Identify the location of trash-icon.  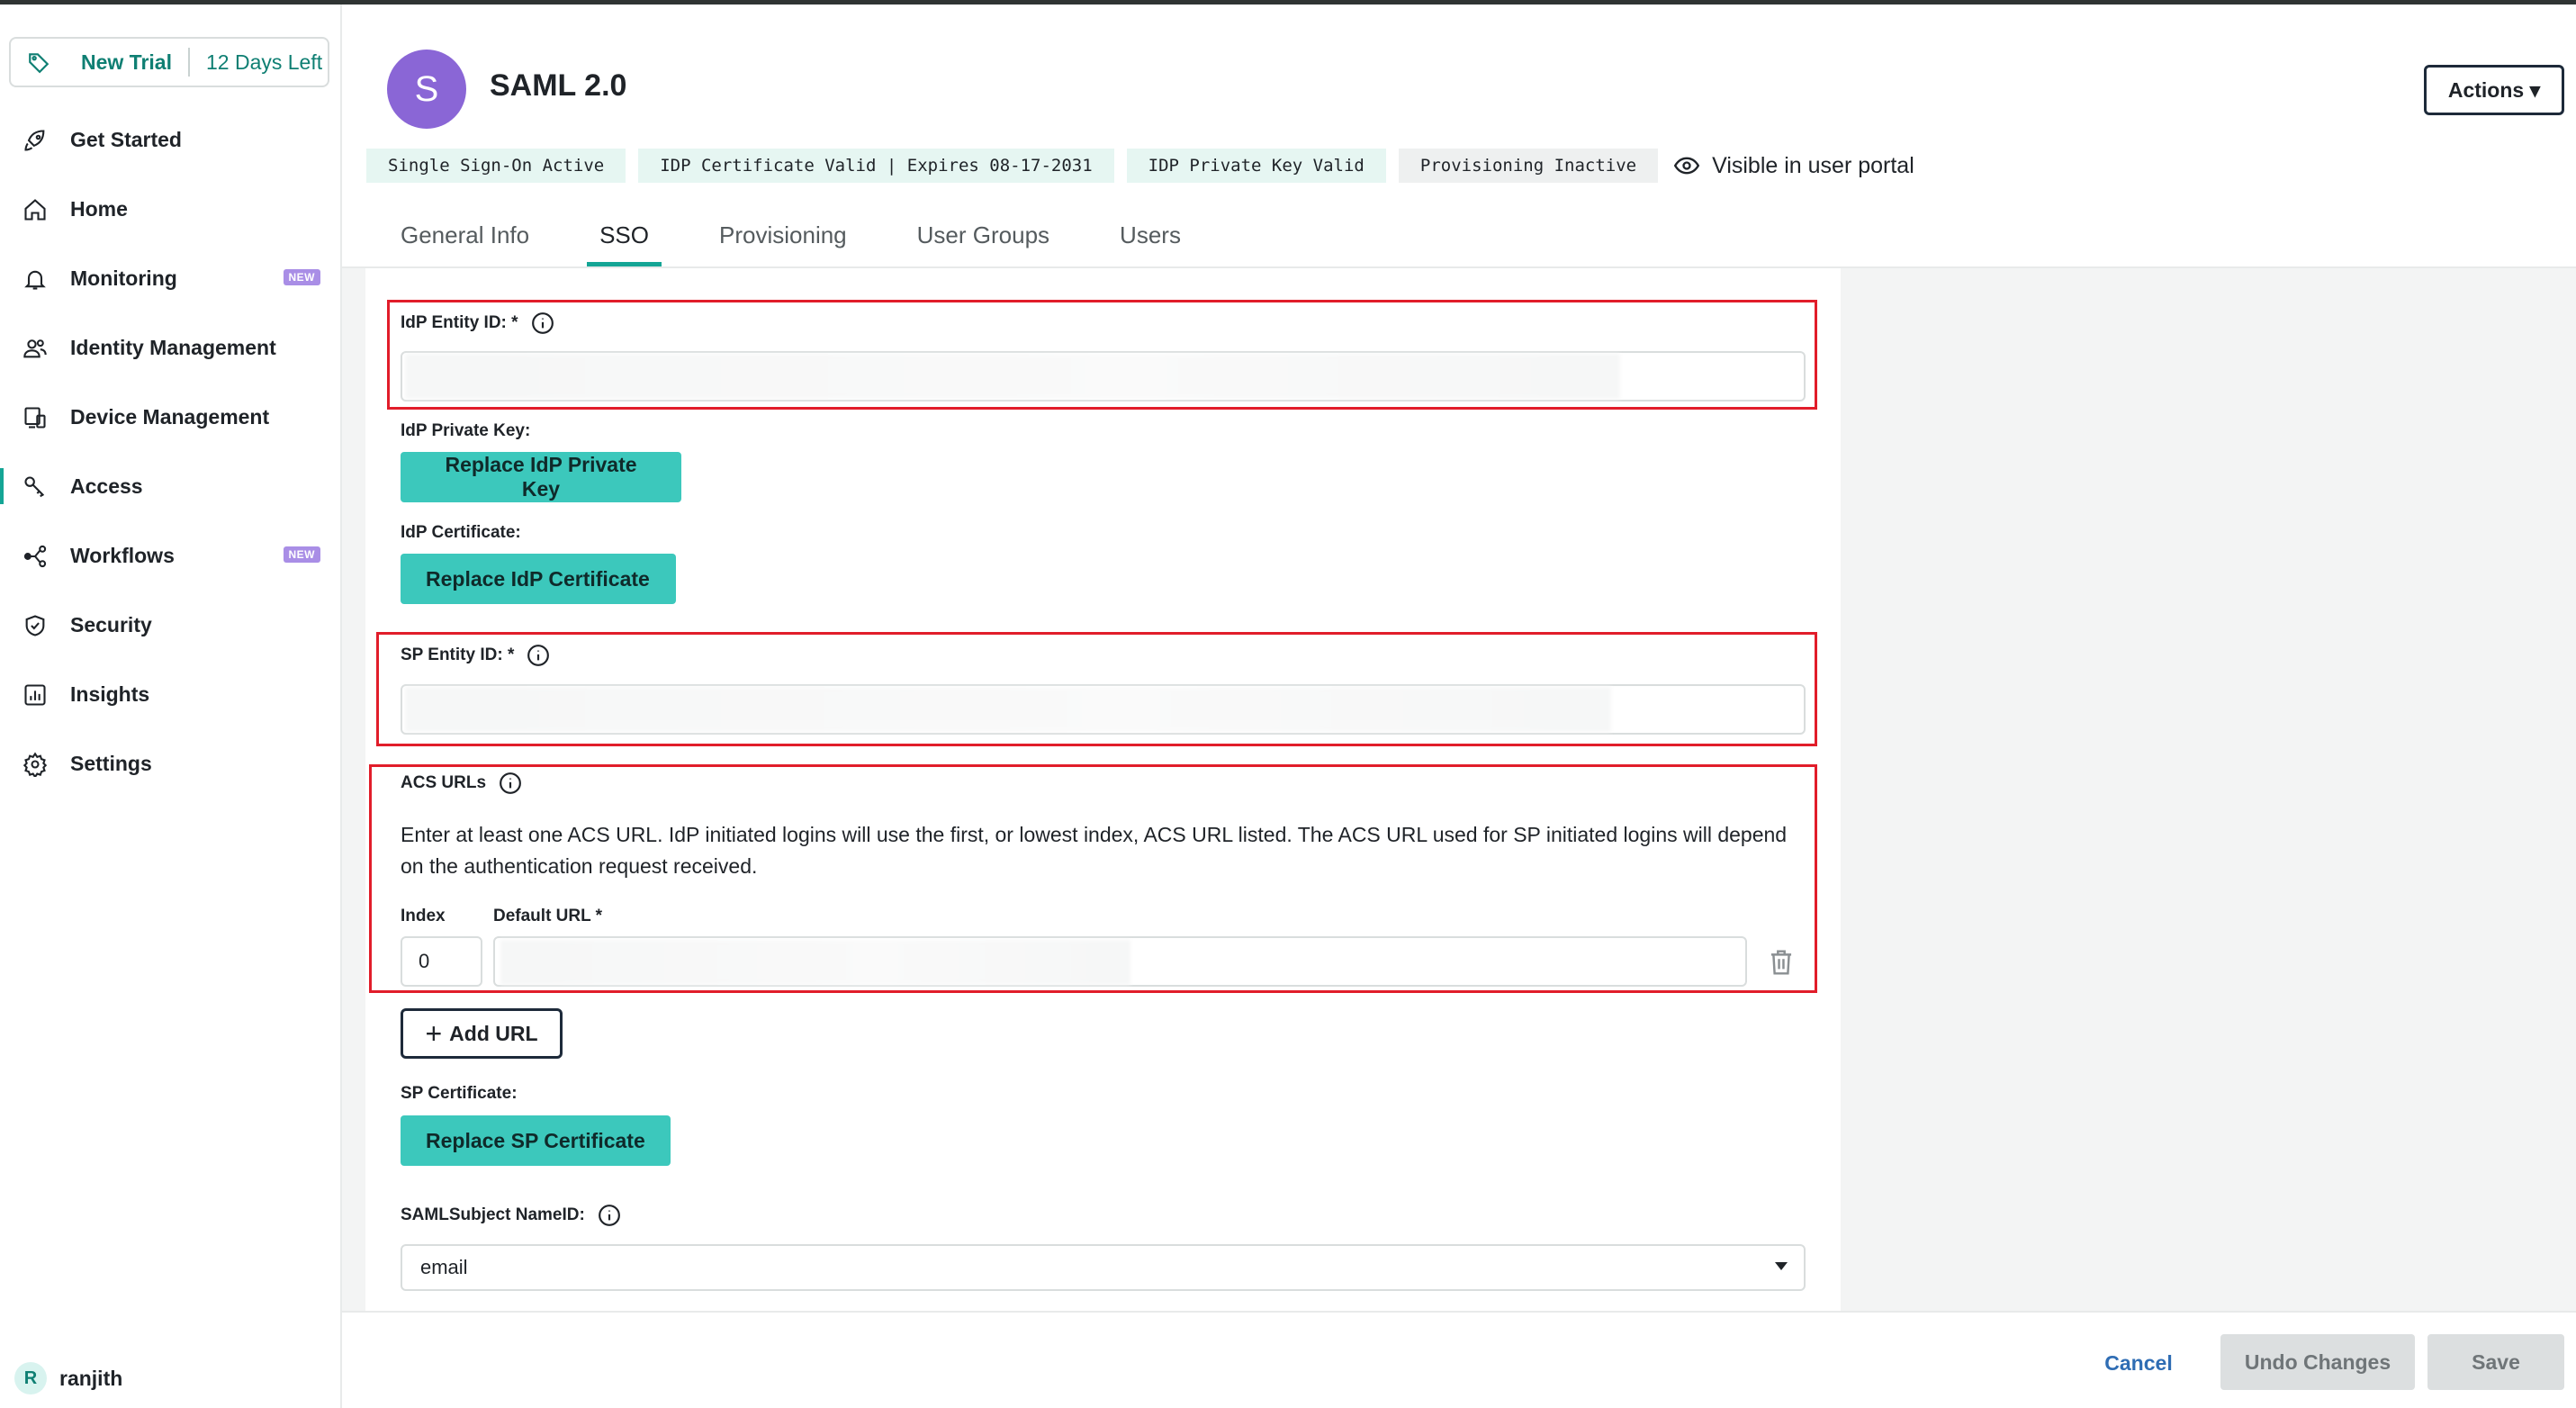
(1781, 962).